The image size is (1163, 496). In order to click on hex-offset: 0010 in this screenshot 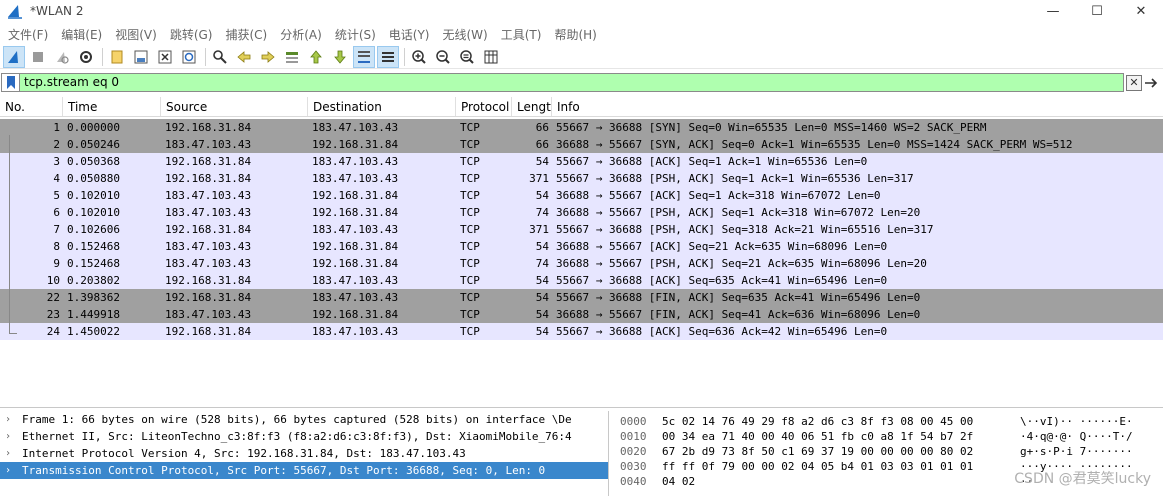, I will do `click(633, 436)`.